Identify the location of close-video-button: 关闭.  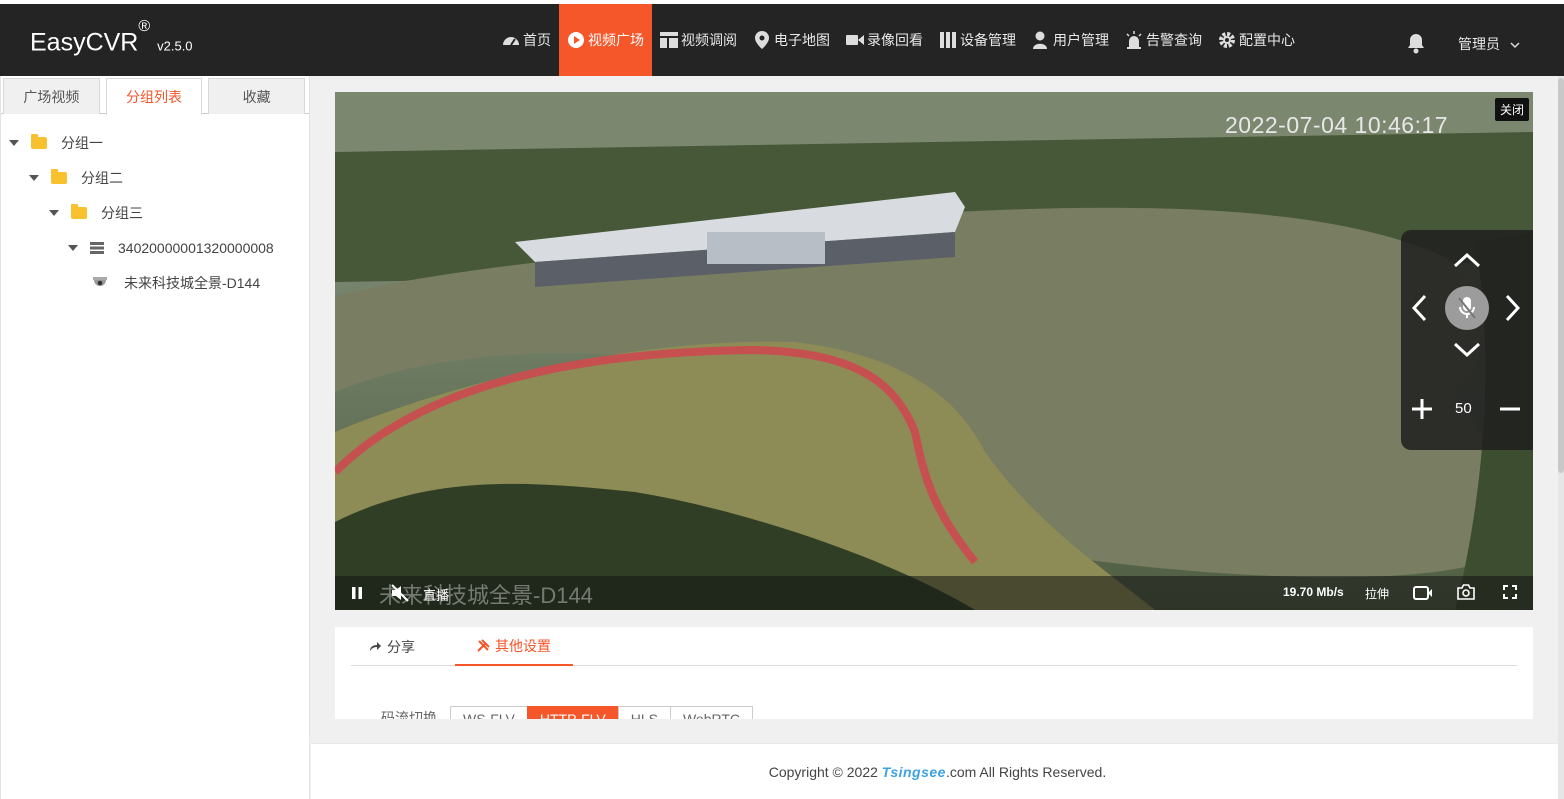
(1511, 109).